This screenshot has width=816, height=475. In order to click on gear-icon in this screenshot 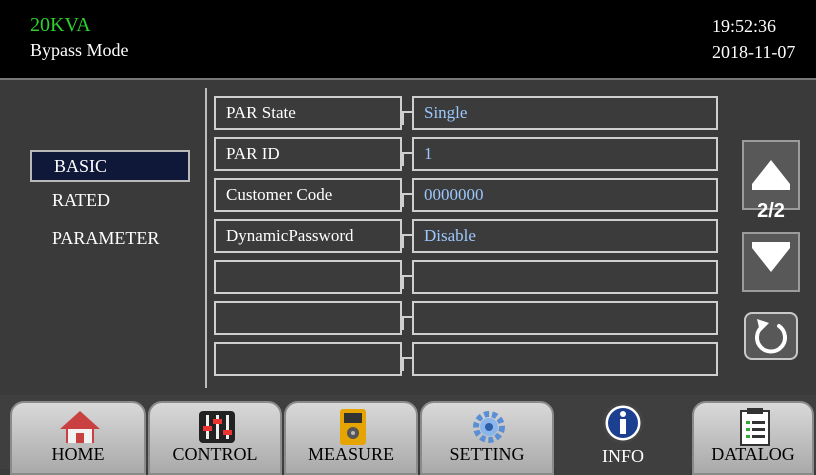, I will do `click(489, 427)`.